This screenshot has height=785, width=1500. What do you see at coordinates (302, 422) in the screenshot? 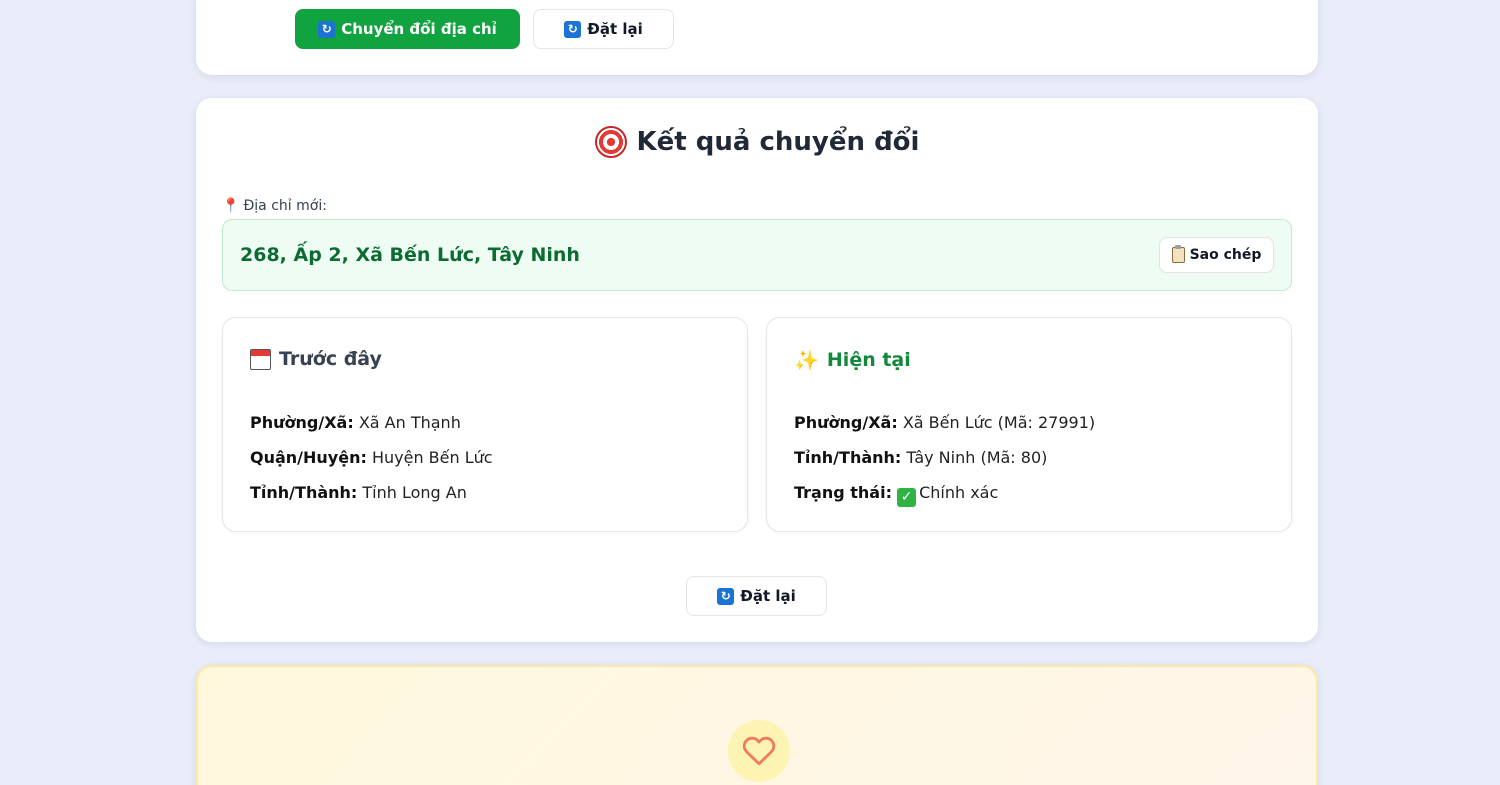
I see `before-ward-label: Phường/Xã:` at bounding box center [302, 422].